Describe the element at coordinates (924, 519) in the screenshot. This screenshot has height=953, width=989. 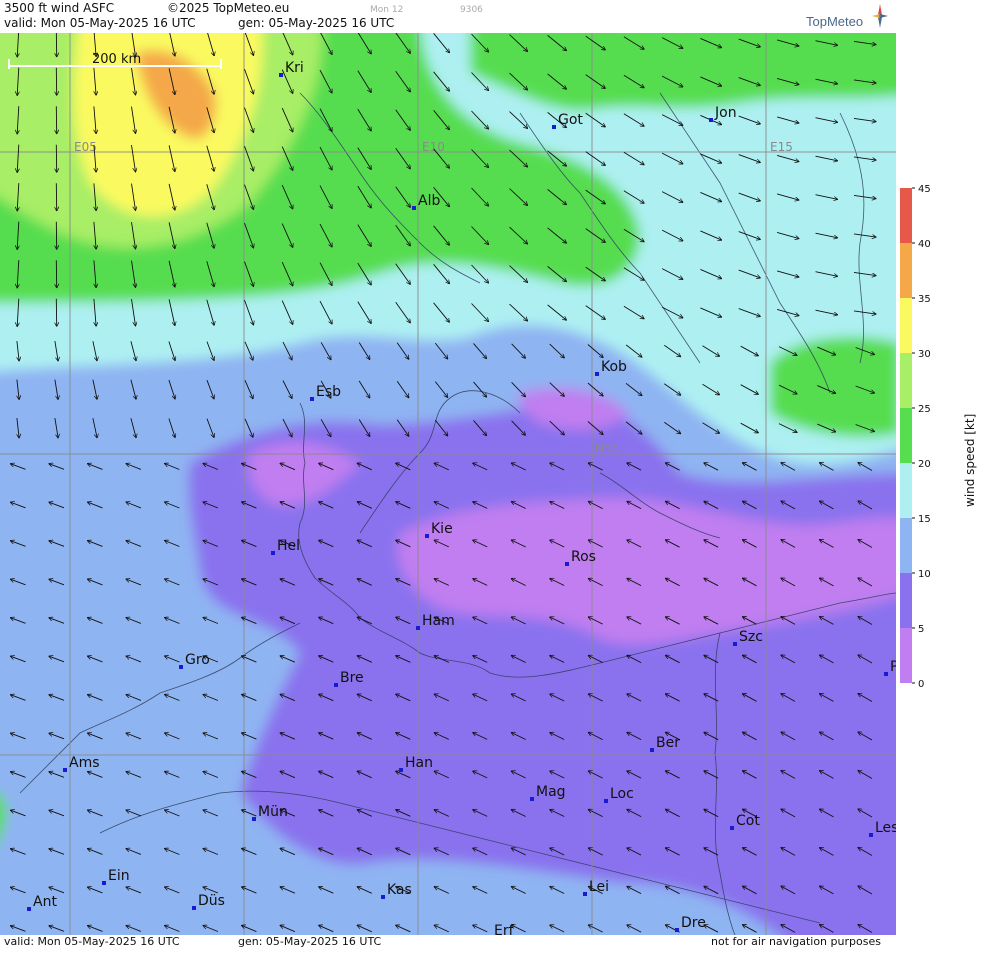
I see `legend-tick-label: 15` at that location.